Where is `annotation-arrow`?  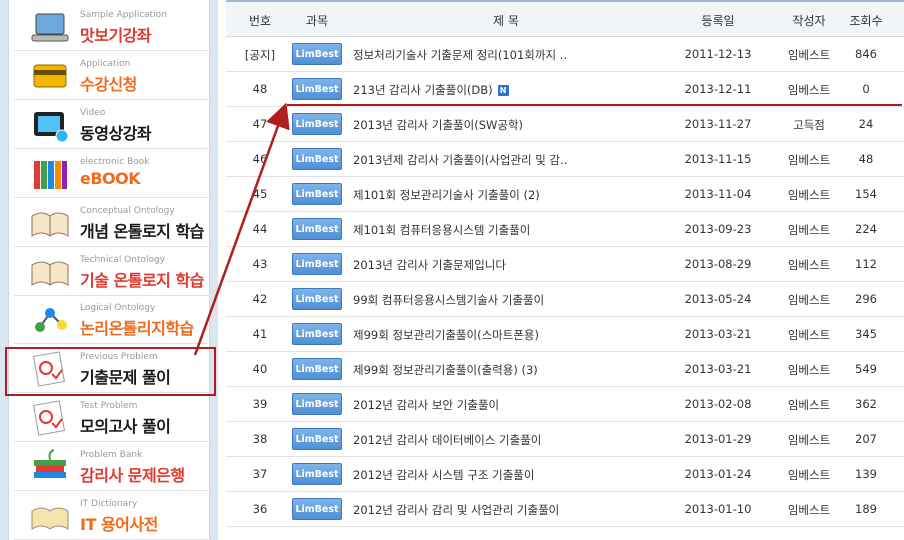 annotation-arrow is located at coordinates (241, 229).